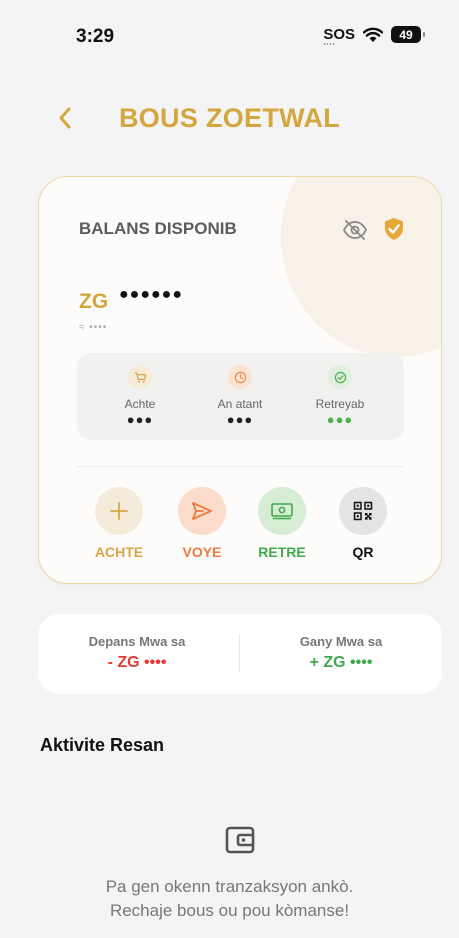 This screenshot has width=459, height=938. I want to click on sos-indicator: SOS ••••, so click(339, 37).